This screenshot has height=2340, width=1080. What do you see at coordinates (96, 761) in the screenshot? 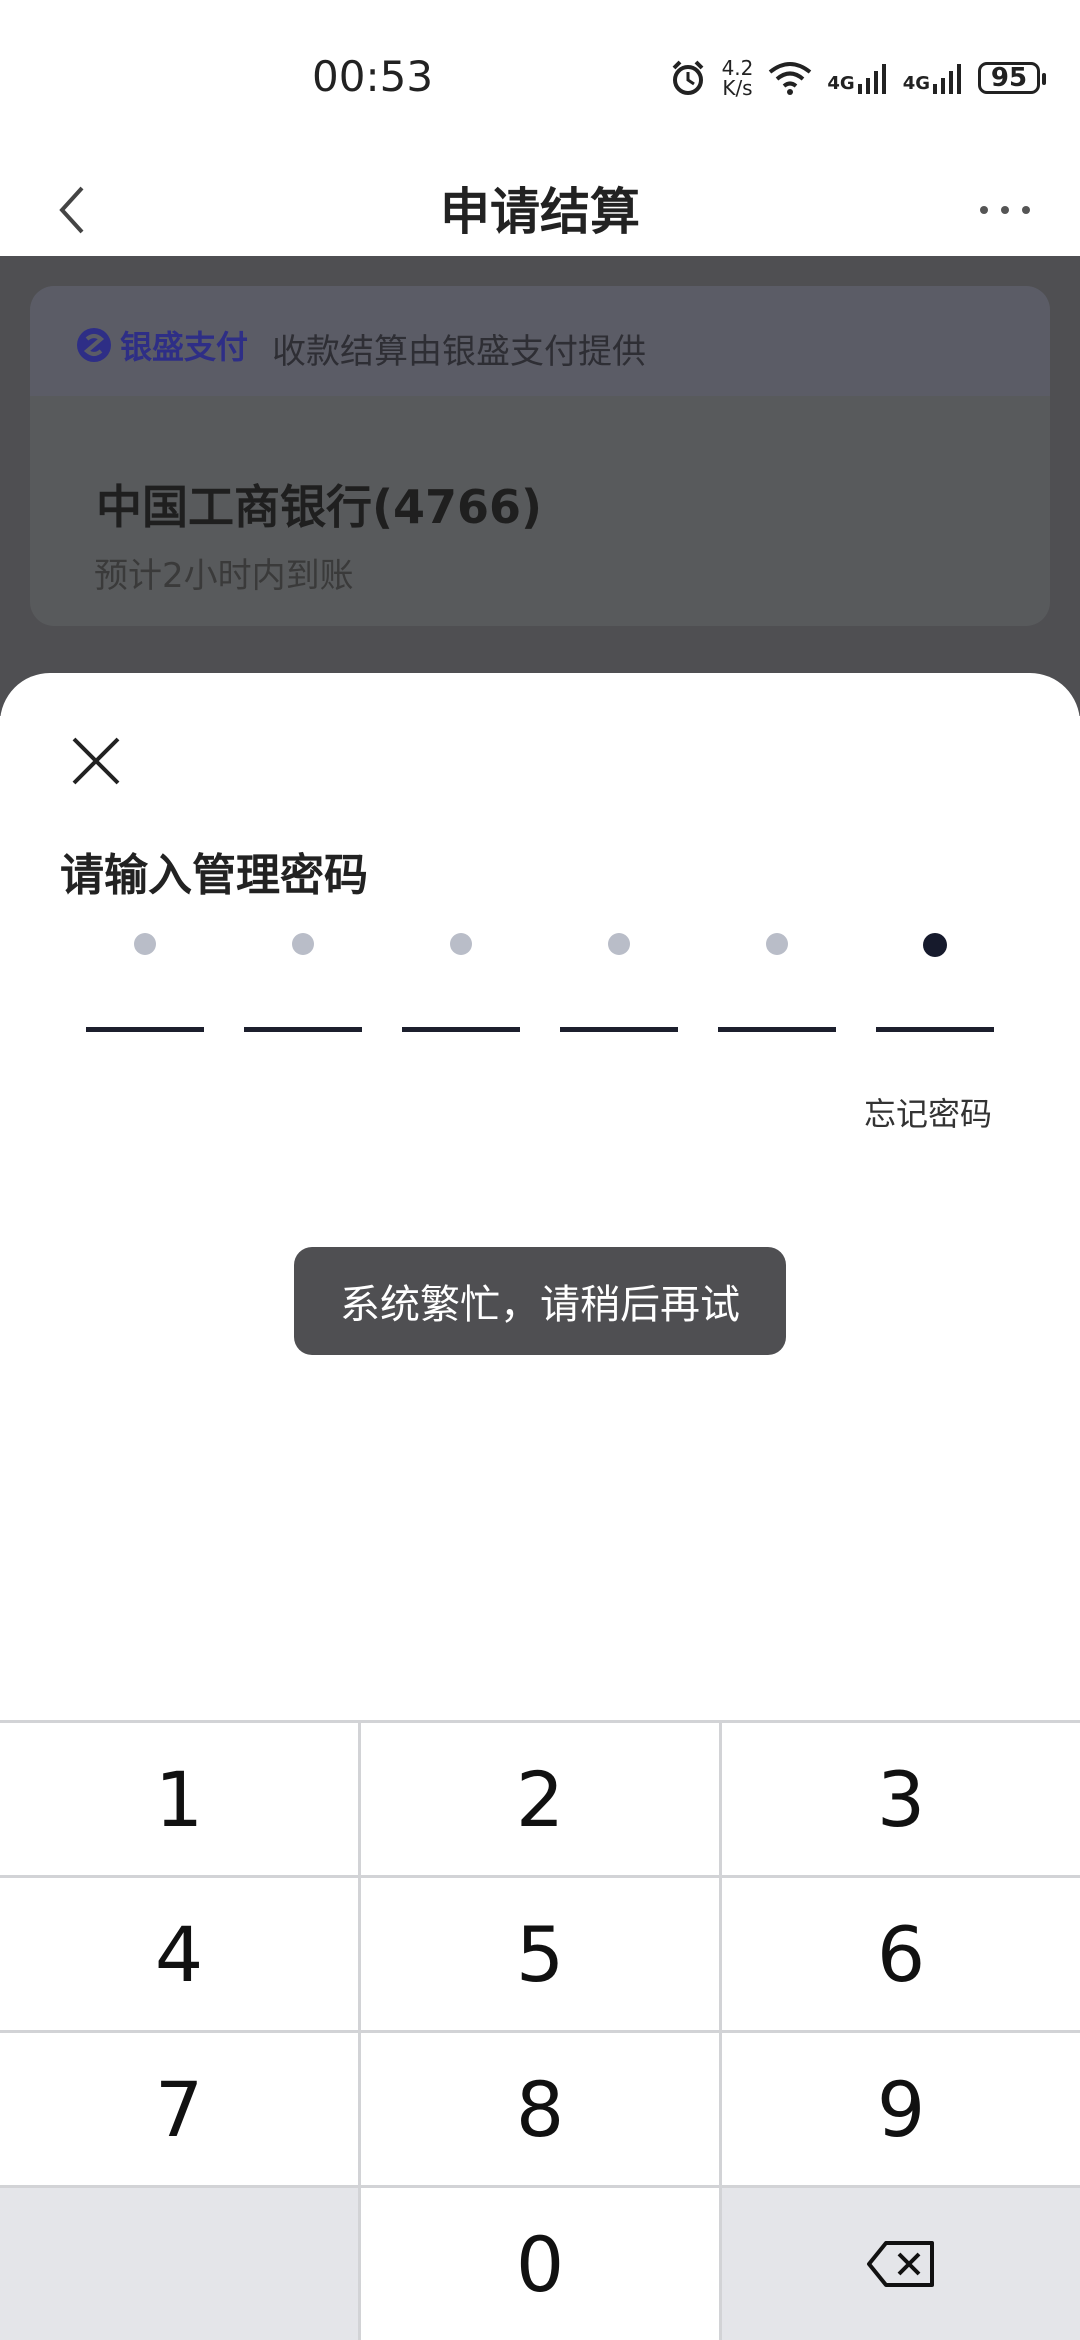
I see `close-icon` at bounding box center [96, 761].